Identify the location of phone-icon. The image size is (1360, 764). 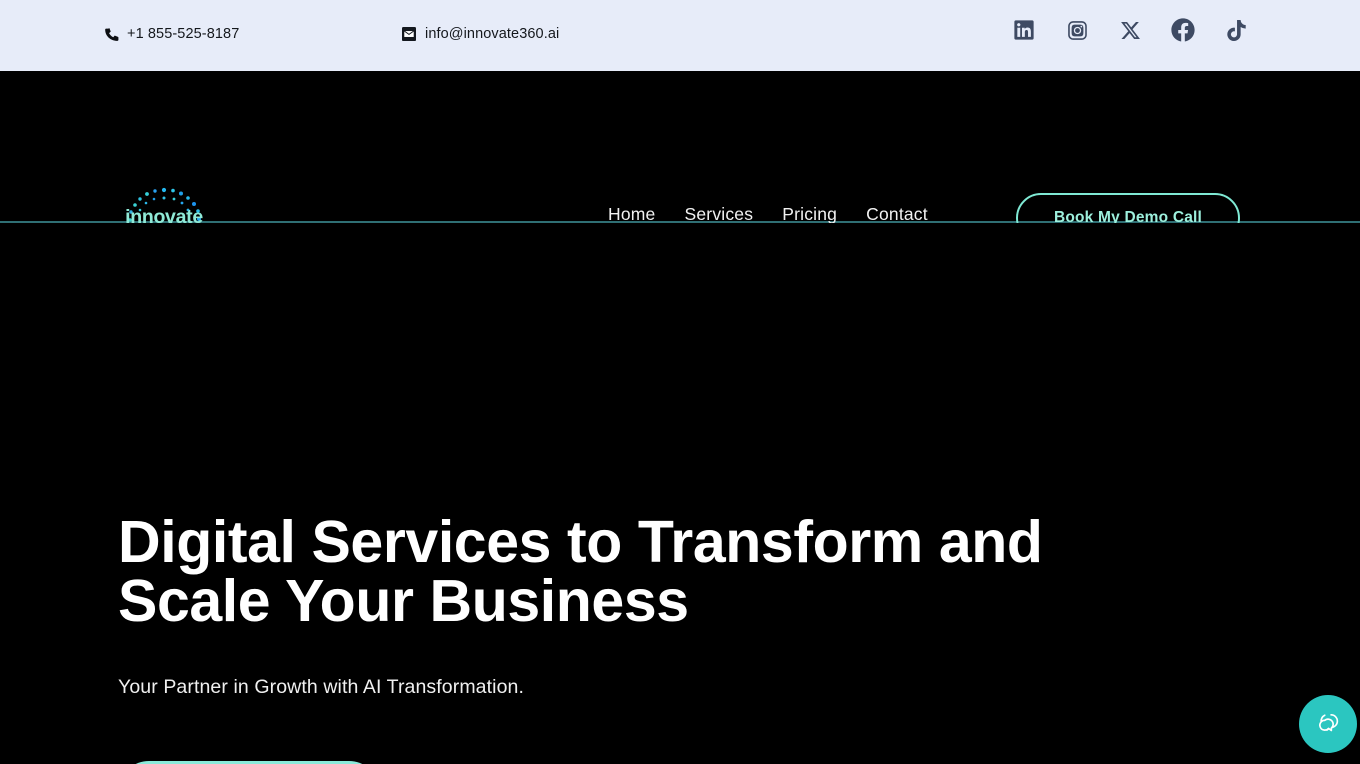
(111, 34).